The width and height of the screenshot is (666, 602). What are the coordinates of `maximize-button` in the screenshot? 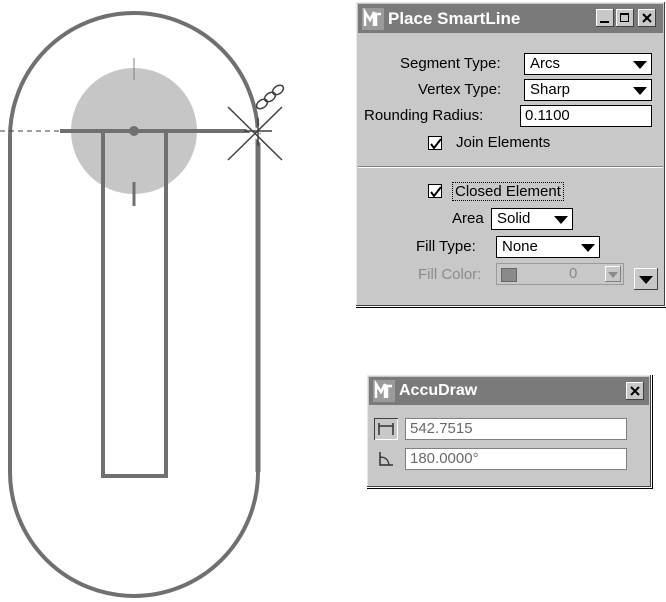 It's located at (625, 18).